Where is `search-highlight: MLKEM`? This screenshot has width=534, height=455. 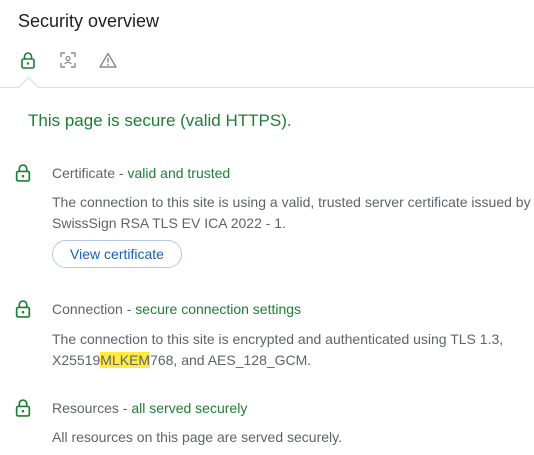 search-highlight: MLKEM is located at coordinates (125, 360).